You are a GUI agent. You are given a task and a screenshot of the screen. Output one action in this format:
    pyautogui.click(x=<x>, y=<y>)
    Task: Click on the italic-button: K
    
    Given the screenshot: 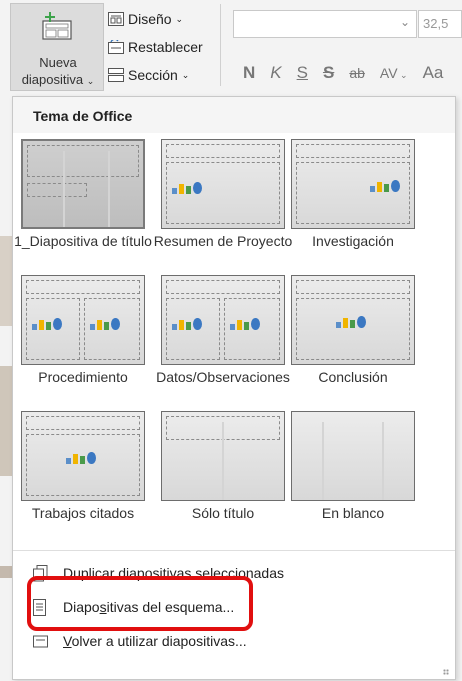 What is the action you would take?
    pyautogui.click(x=275, y=73)
    